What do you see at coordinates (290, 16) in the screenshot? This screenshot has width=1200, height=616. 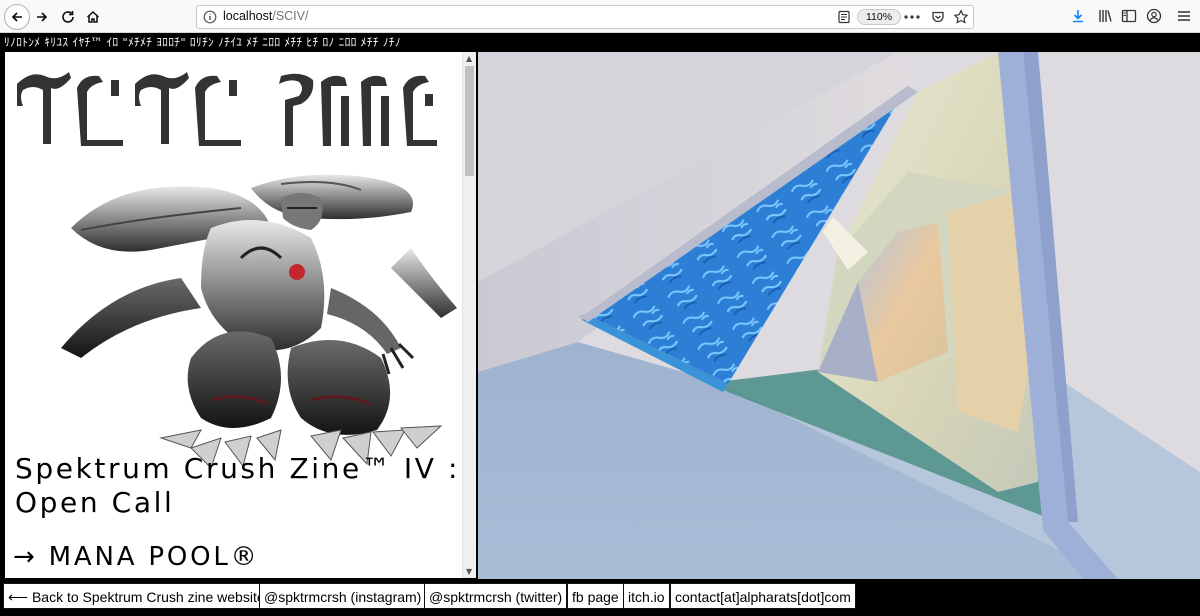 I see `url-path: /SCIV/` at bounding box center [290, 16].